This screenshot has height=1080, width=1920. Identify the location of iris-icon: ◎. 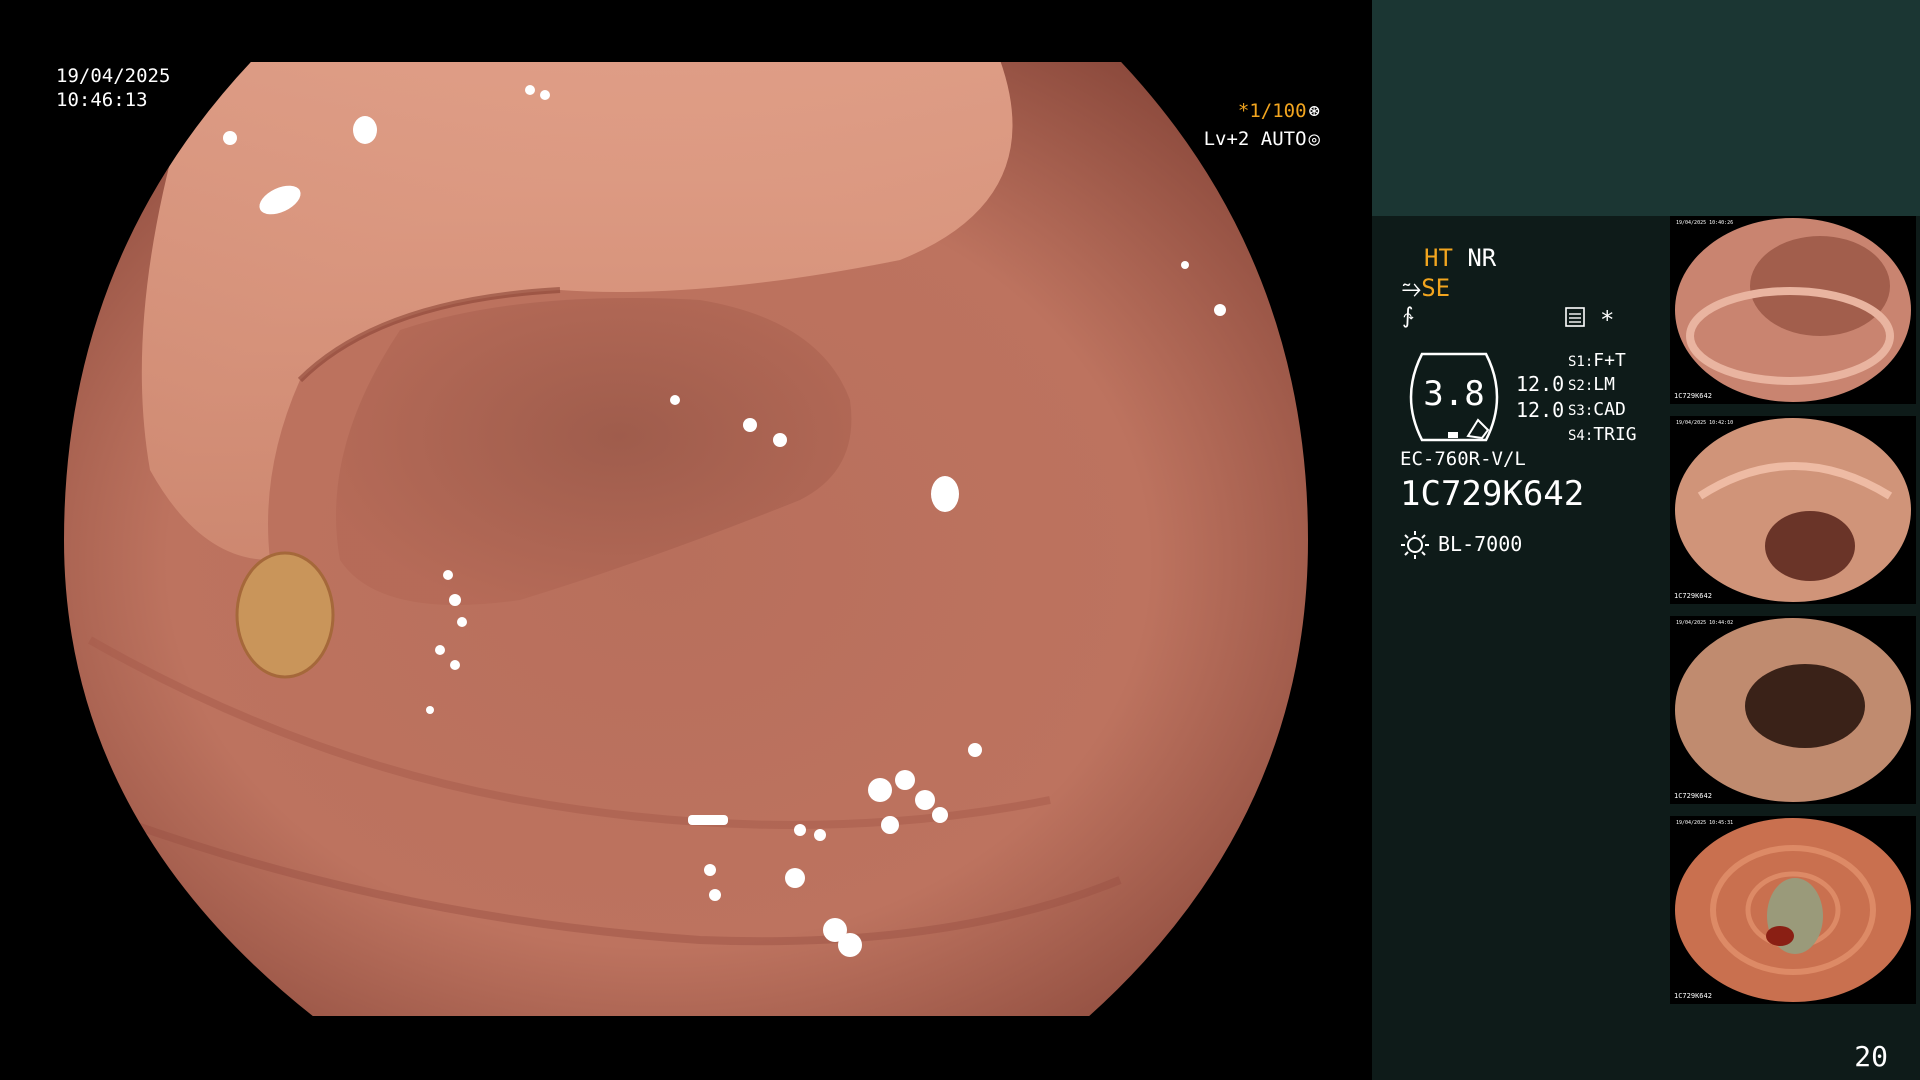
(1314, 139).